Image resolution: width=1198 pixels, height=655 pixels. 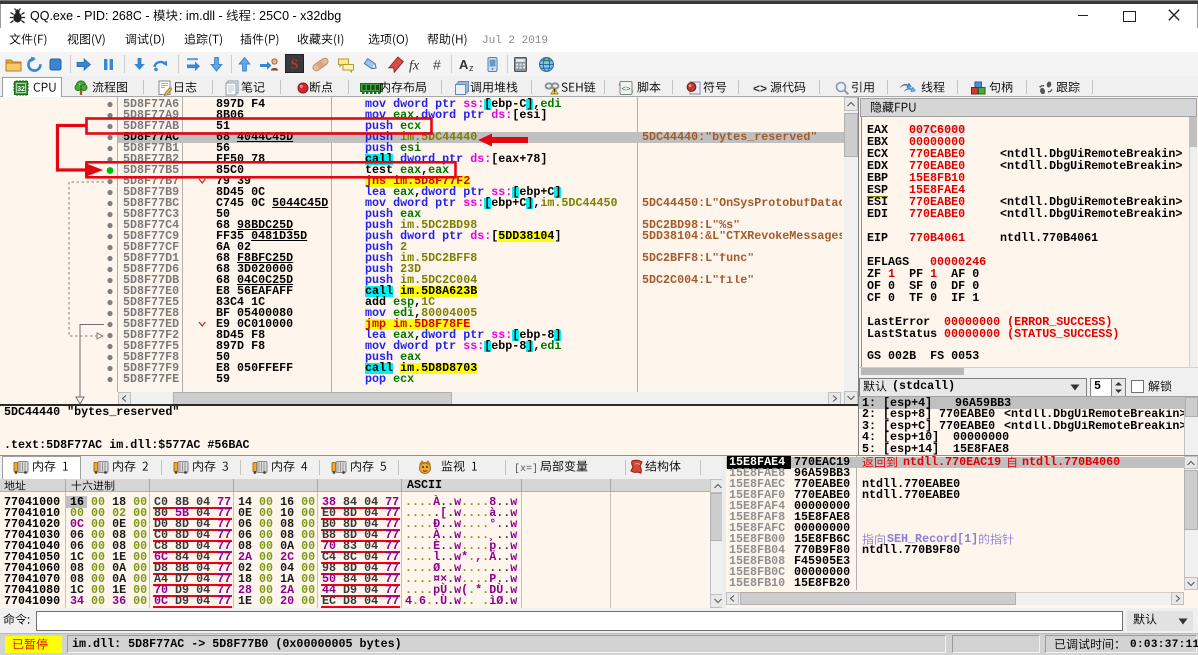 What do you see at coordinates (414, 66) in the screenshot?
I see `svg-text: fx` at bounding box center [414, 66].